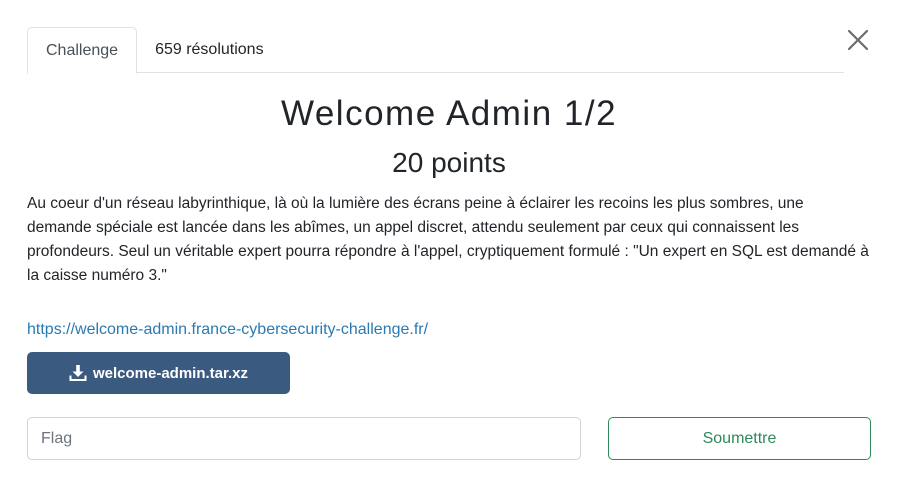  Describe the element at coordinates (170, 373) in the screenshot. I see `download-label: welcome-admin.tar.xz` at that location.